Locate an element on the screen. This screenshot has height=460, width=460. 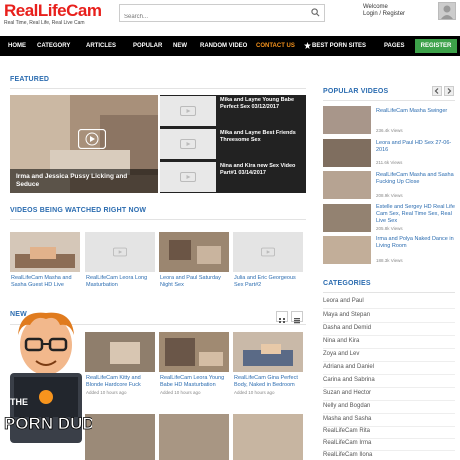
search-input is located at coordinates (210, 17).